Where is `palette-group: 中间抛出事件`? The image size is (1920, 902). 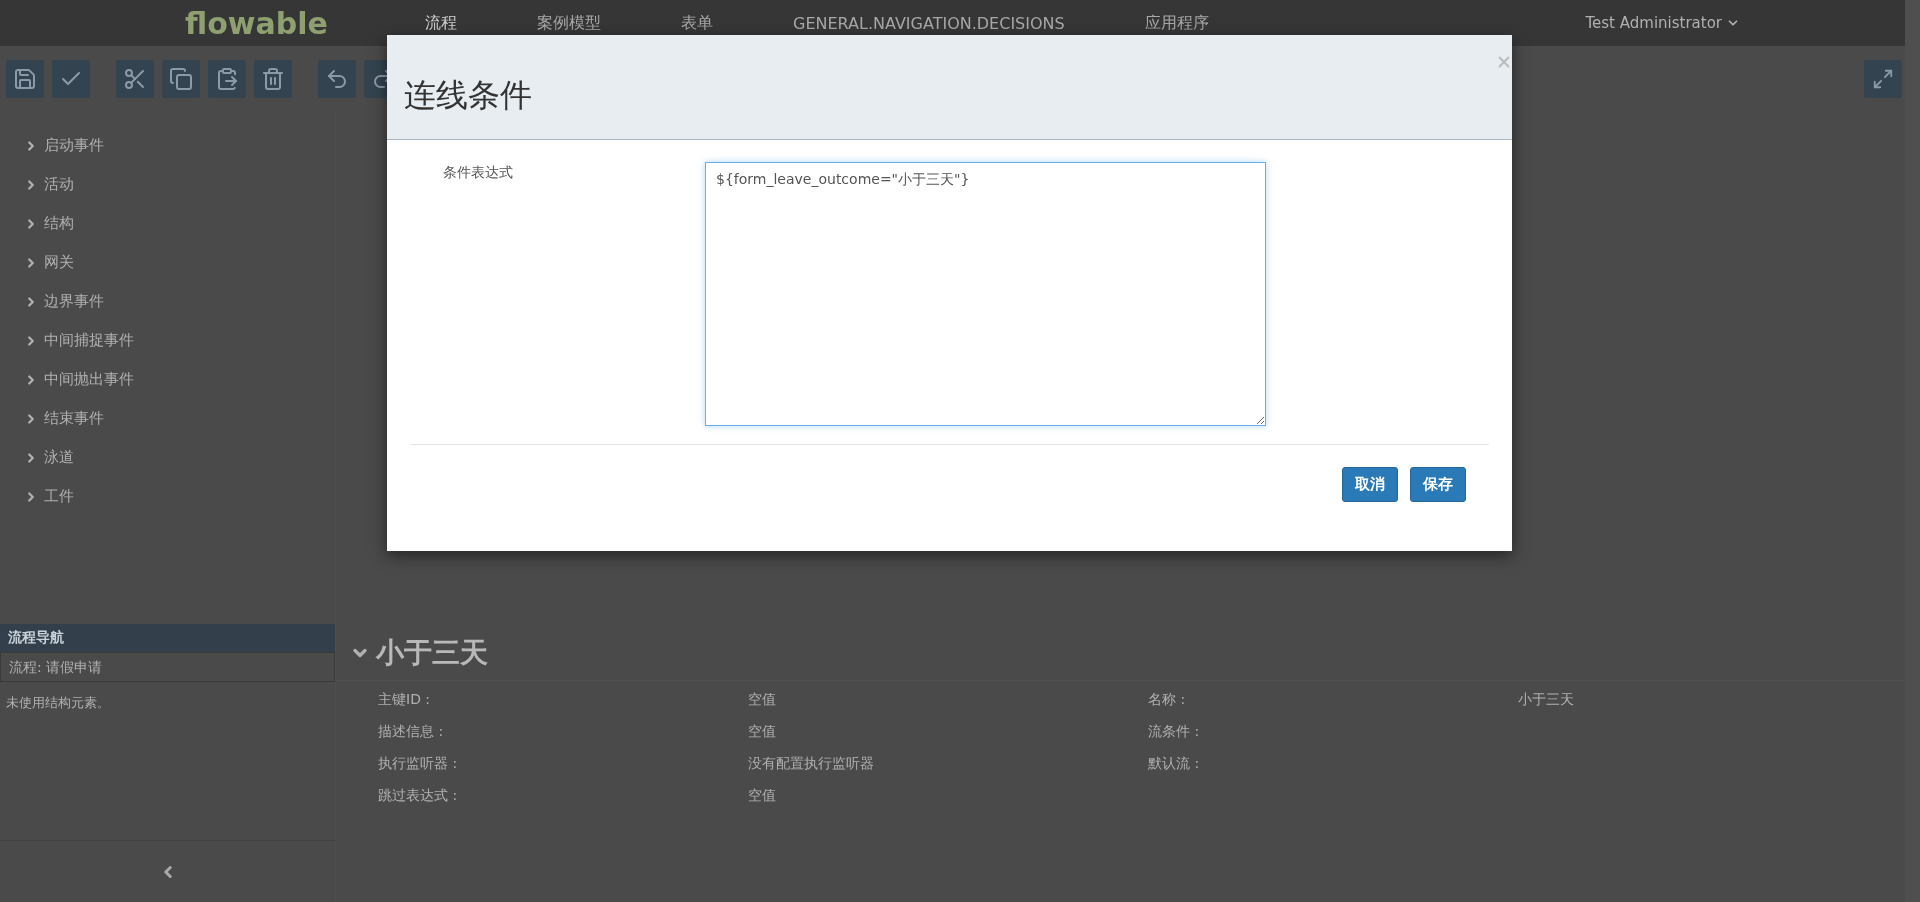 palette-group: 中间抛出事件 is located at coordinates (179, 379).